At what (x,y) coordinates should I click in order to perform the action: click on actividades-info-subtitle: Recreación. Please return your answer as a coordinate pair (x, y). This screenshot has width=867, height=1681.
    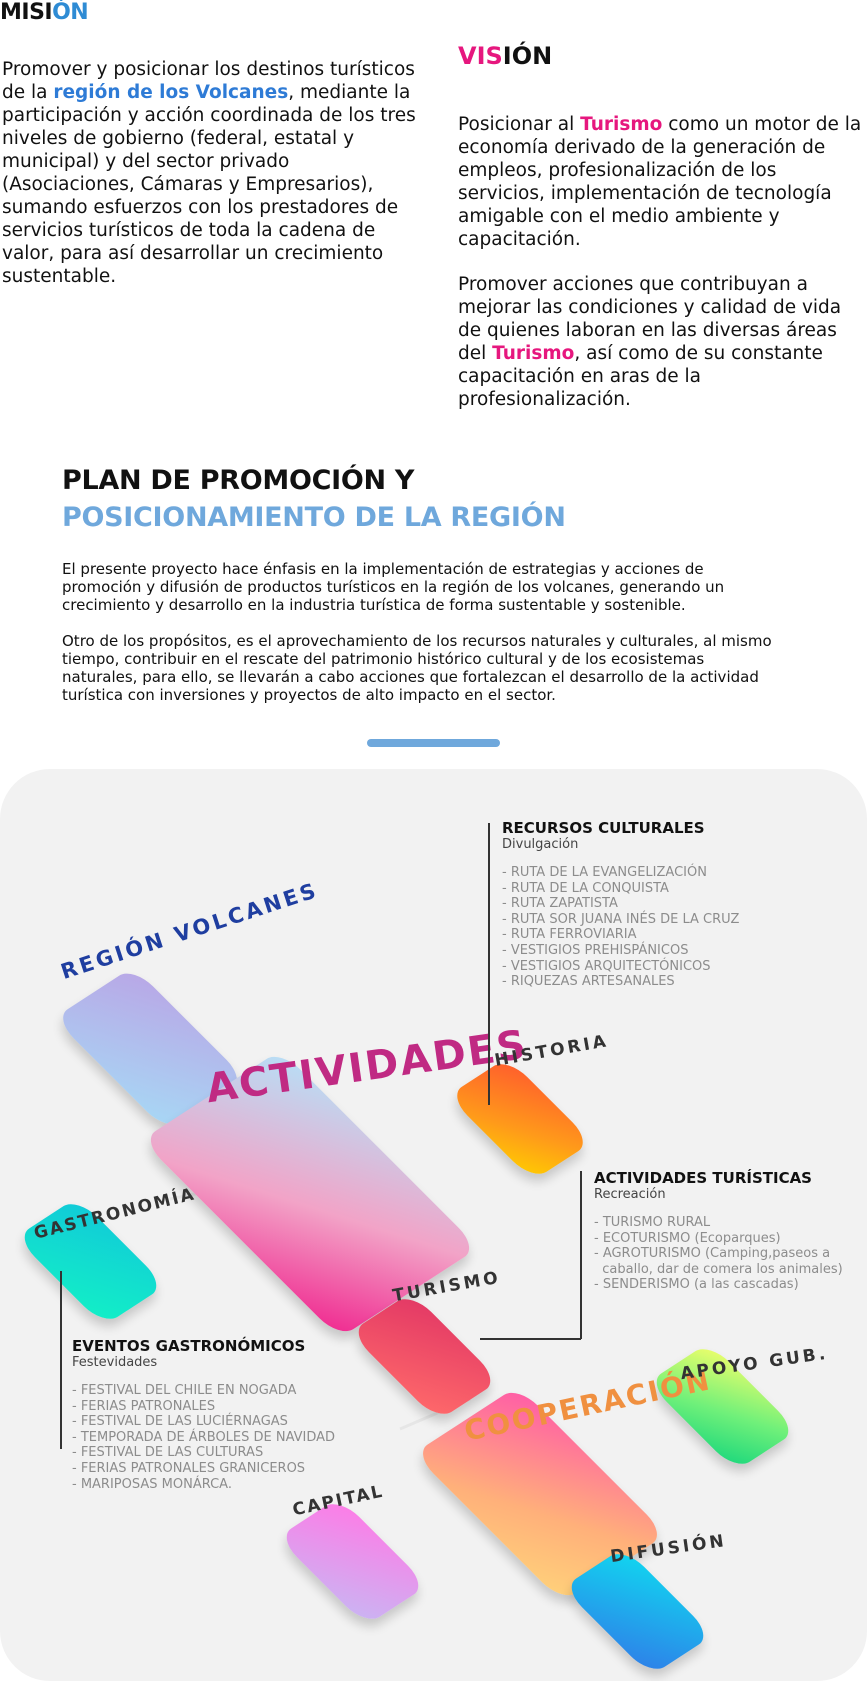
    Looking at the image, I should click on (630, 1194).